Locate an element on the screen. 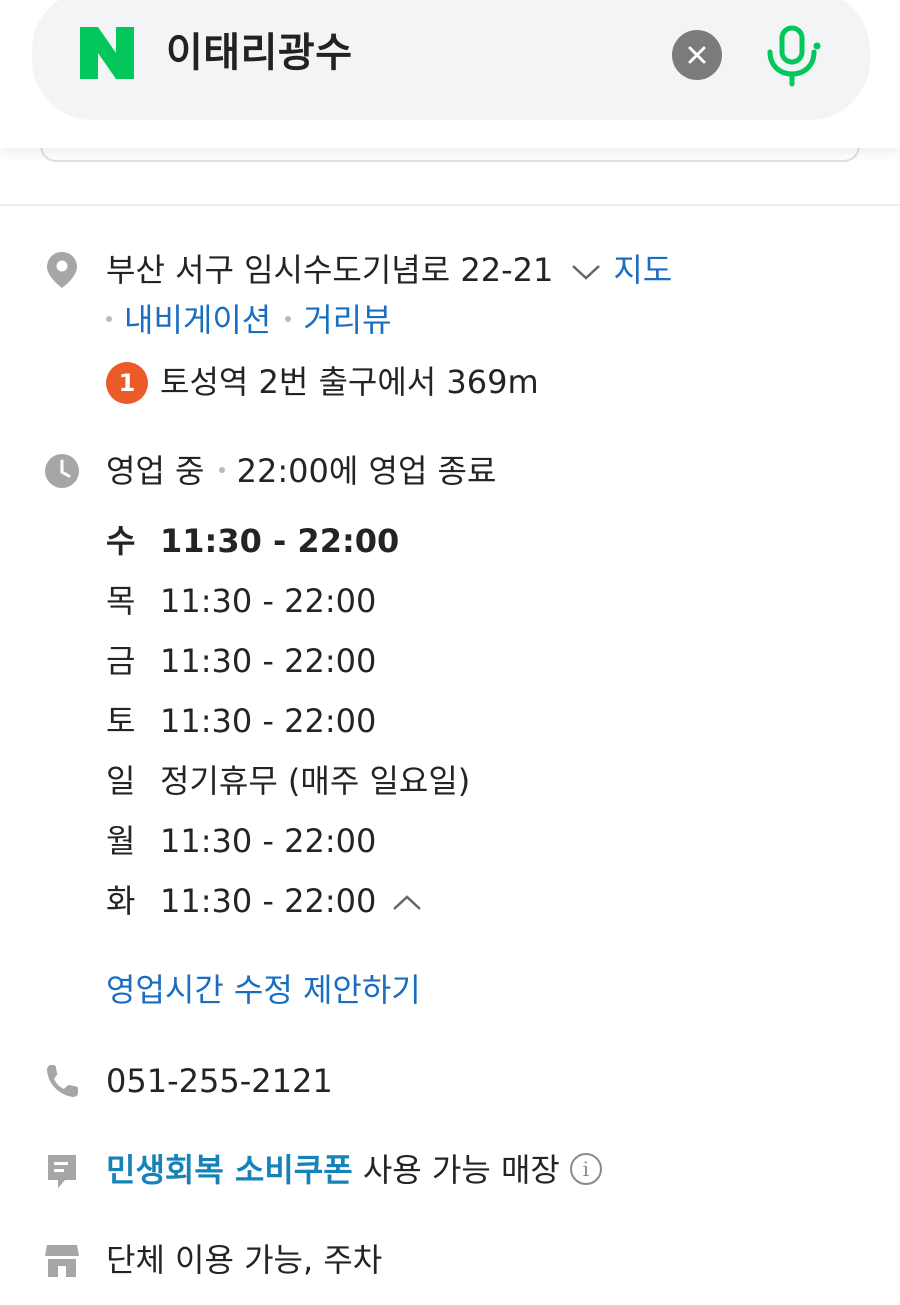 The image size is (900, 1305). station-distance: 토성역 2번 출구에서 369m is located at coordinates (349, 382).